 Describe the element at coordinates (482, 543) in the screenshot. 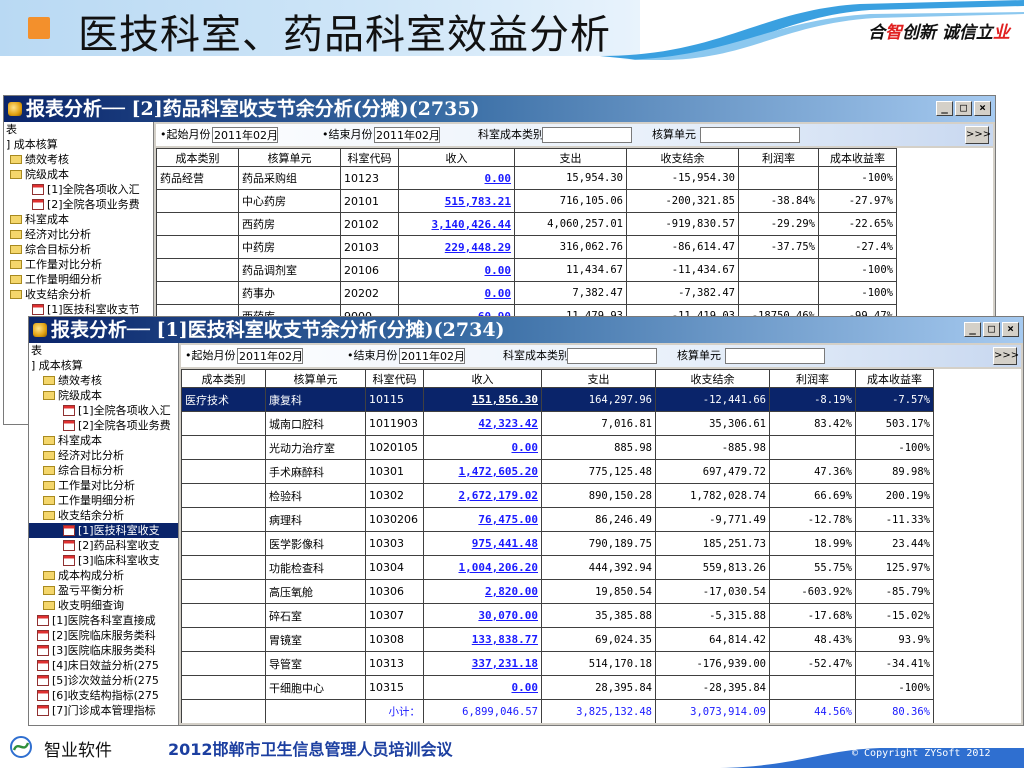

I see `cell-income: 975,441.48` at that location.